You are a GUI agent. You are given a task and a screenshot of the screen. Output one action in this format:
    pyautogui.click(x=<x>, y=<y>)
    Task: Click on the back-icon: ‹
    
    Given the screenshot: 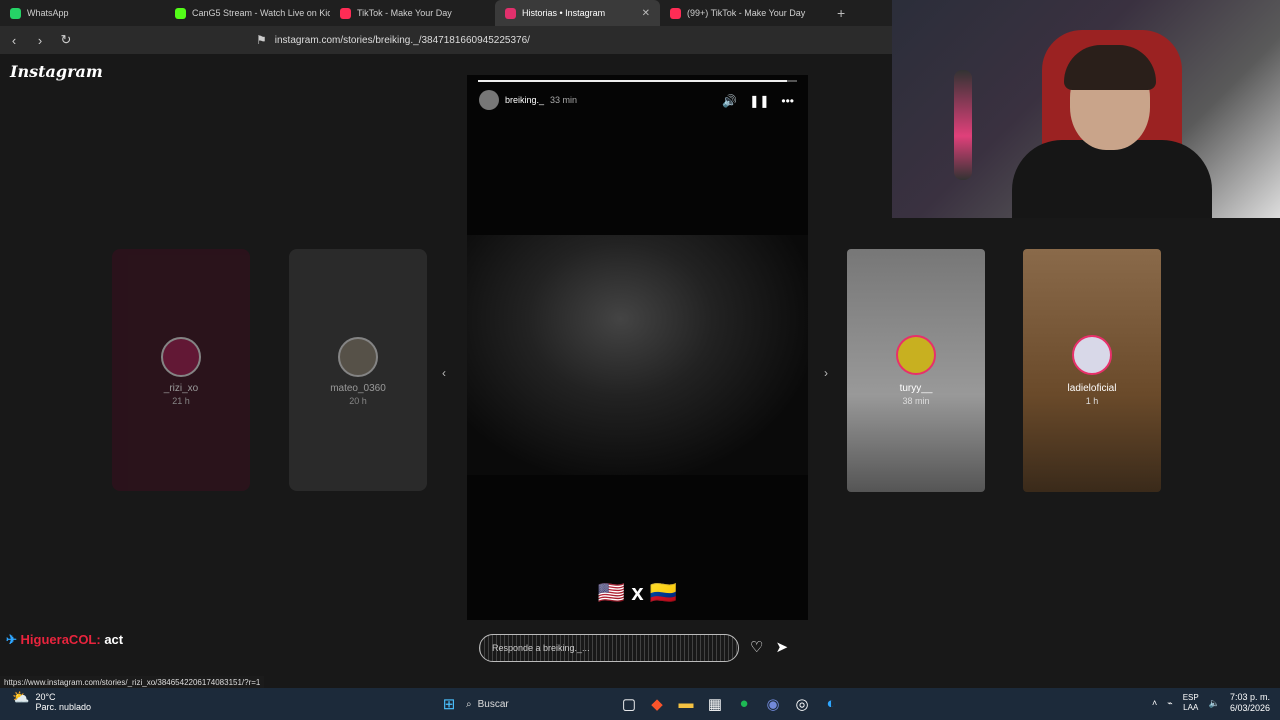 What is the action you would take?
    pyautogui.click(x=14, y=40)
    